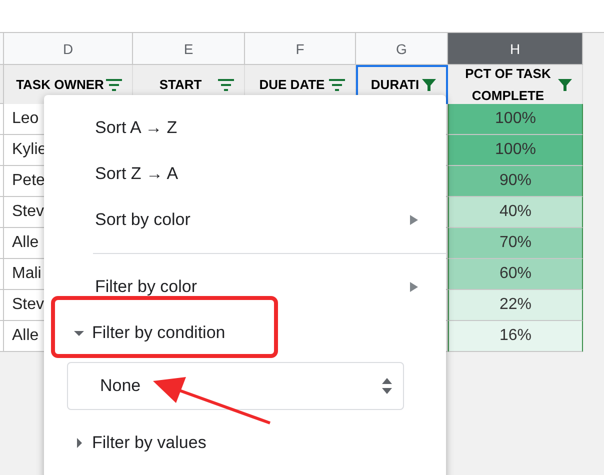  What do you see at coordinates (79, 333) in the screenshot?
I see `caret-down-icon` at bounding box center [79, 333].